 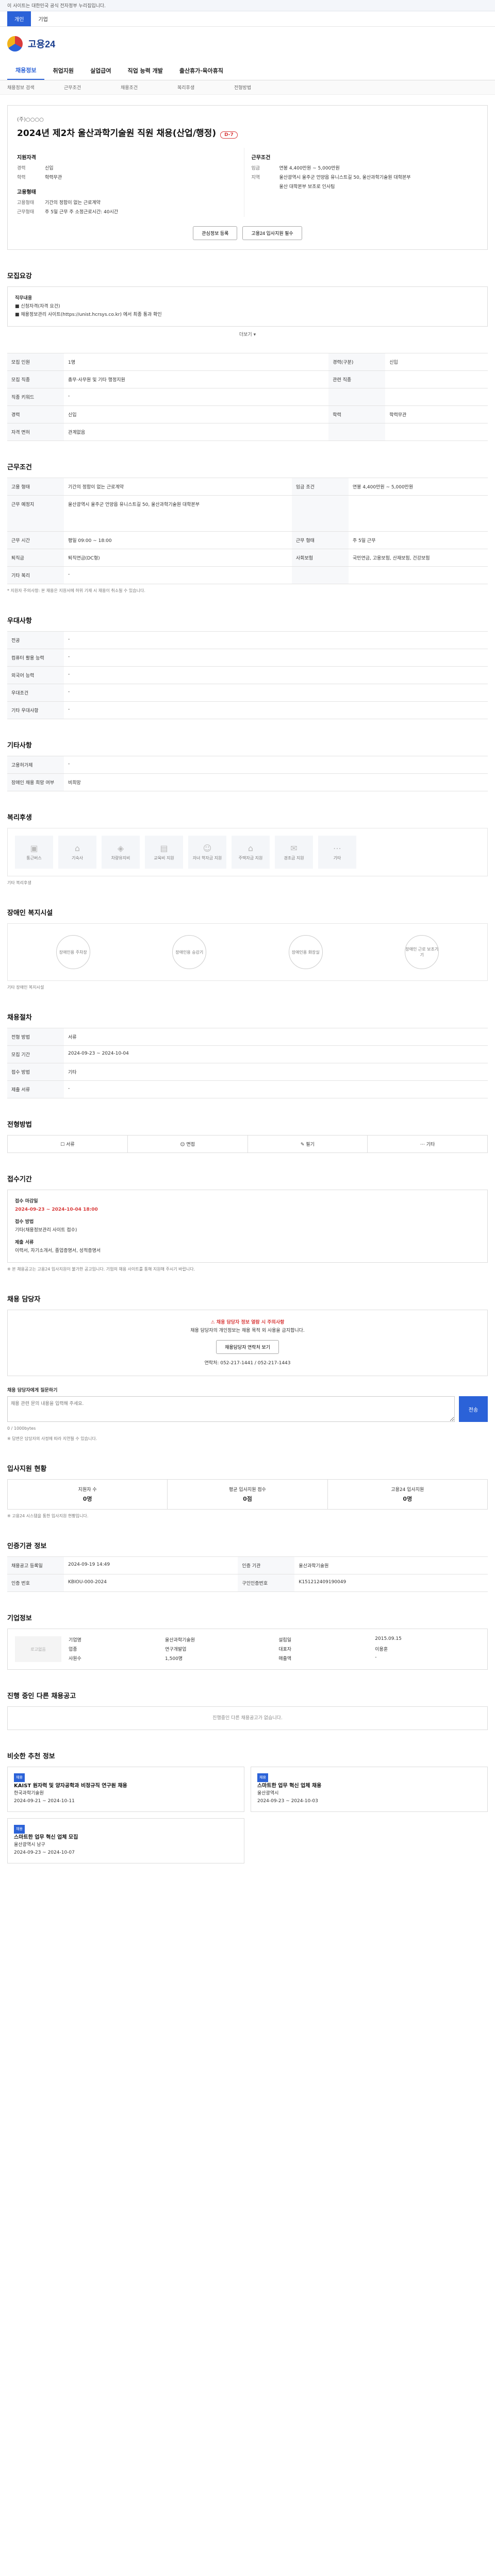 I want to click on table-key: 기타 복리, so click(x=35, y=575).